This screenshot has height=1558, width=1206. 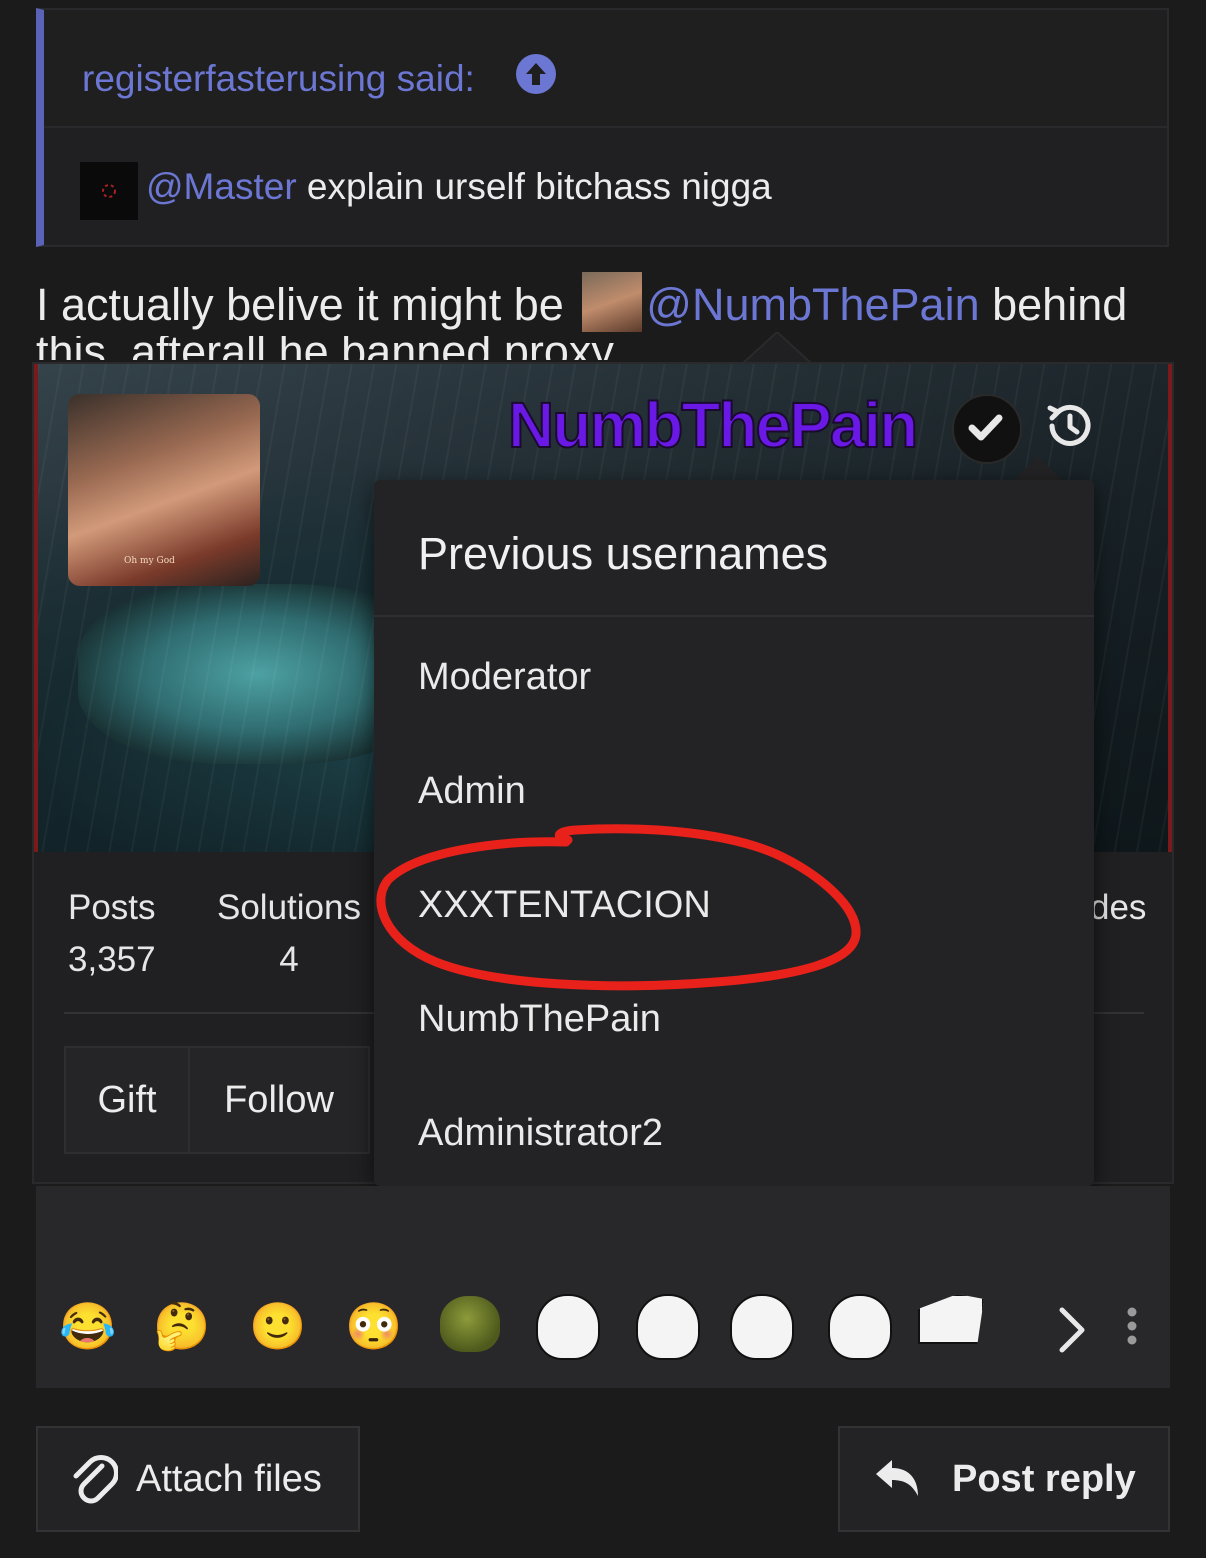 What do you see at coordinates (987, 429) in the screenshot?
I see `verified-icon` at bounding box center [987, 429].